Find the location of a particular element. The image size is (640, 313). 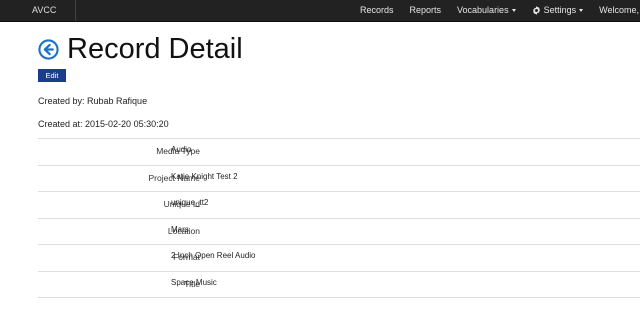

detail-row-media-type: Media Type Audio is located at coordinates (339, 151).